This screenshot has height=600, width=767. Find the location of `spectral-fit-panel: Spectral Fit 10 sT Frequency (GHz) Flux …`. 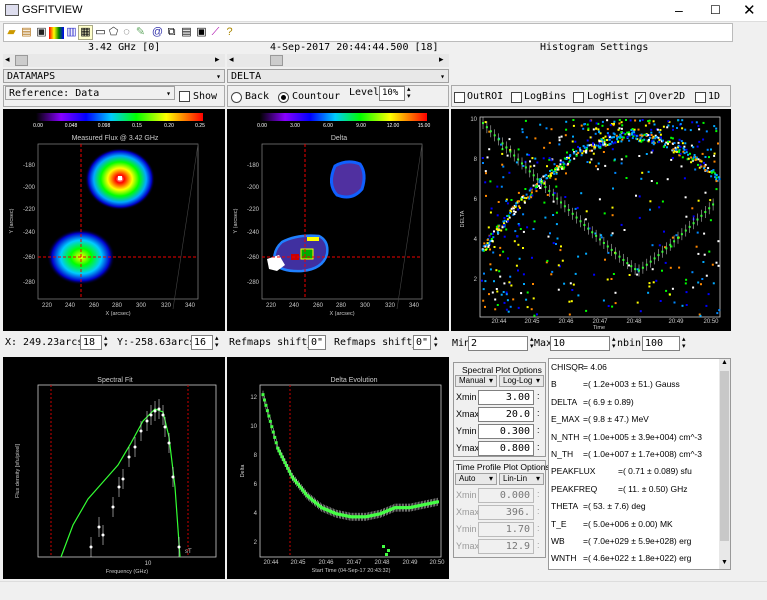

spectral-fit-panel: Spectral Fit 10 sT Frequency (GHz) Flux … is located at coordinates (114, 468).